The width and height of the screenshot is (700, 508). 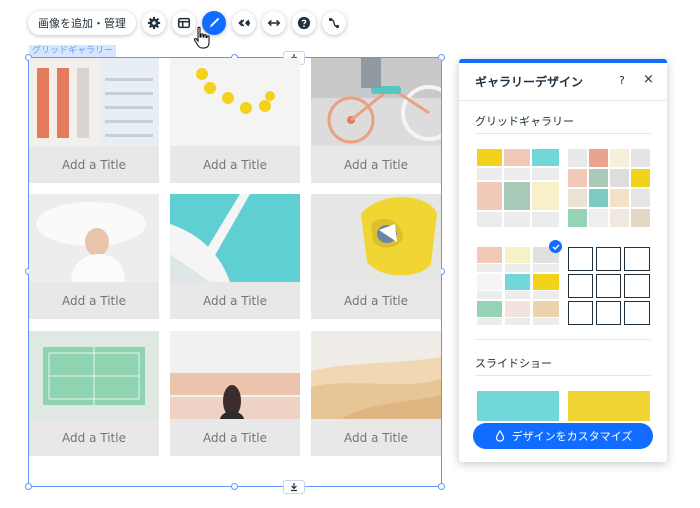 I want to click on connect-icon, so click(x=334, y=23).